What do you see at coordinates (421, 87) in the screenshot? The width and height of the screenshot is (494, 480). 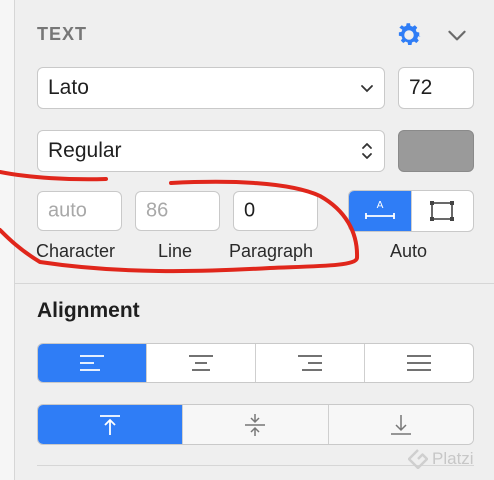 I see `font-size-value: 72` at bounding box center [421, 87].